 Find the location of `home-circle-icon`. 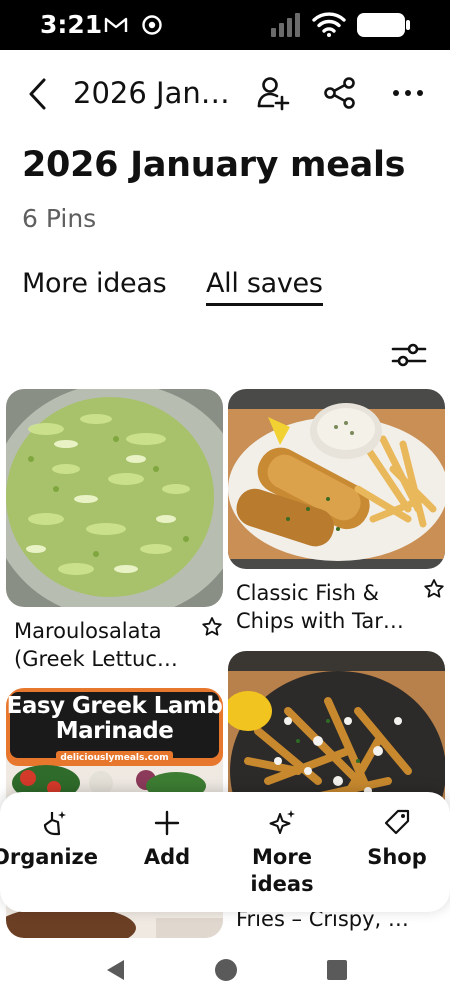

home-circle-icon is located at coordinates (226, 970).